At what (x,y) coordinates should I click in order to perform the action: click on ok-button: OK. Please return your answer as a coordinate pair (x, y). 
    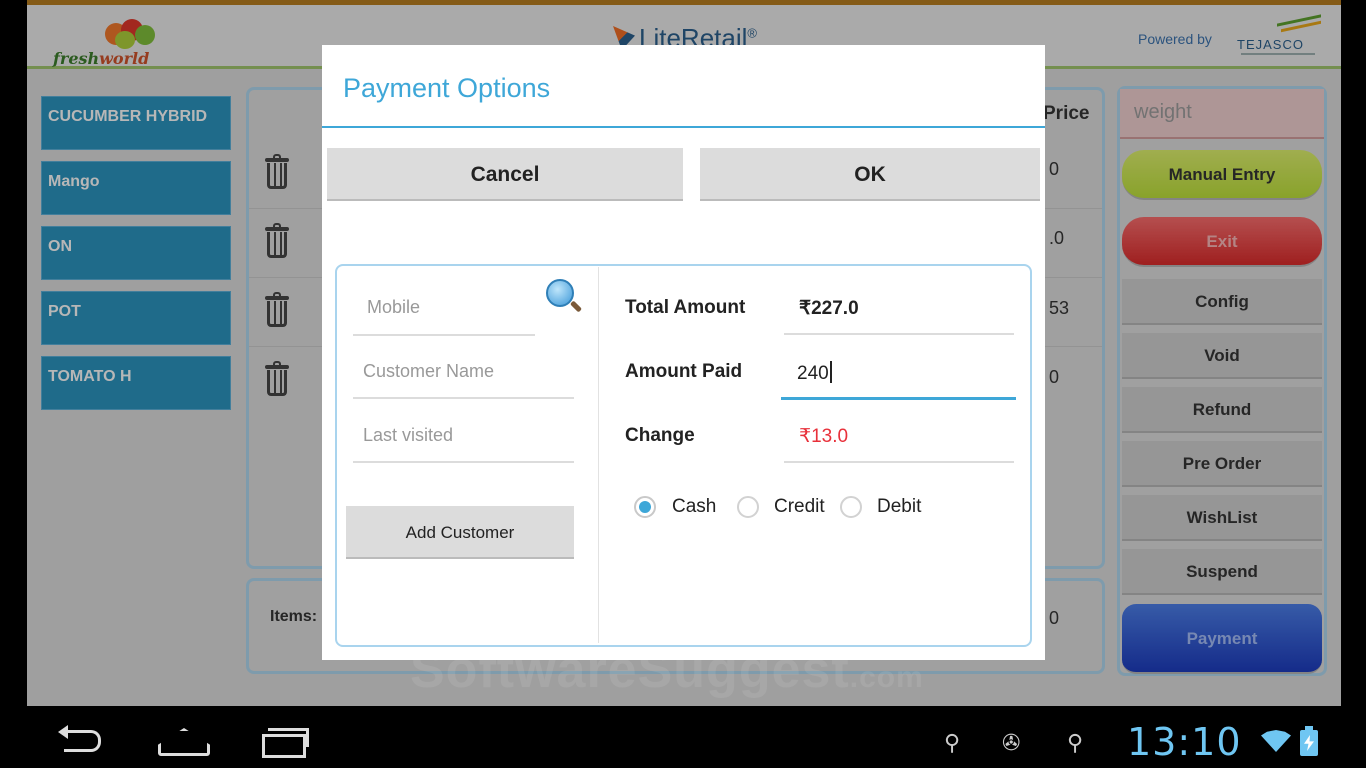
    Looking at the image, I should click on (870, 174).